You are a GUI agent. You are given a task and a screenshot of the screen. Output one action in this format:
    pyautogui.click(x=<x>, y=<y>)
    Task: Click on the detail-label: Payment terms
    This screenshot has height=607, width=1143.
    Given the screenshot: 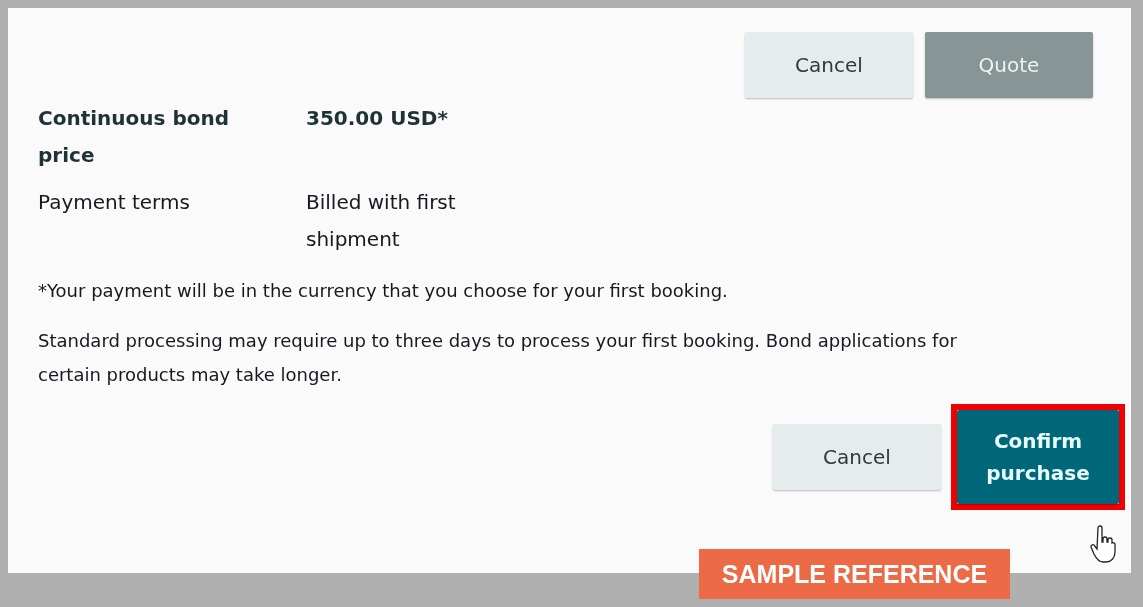 What is the action you would take?
    pyautogui.click(x=114, y=202)
    